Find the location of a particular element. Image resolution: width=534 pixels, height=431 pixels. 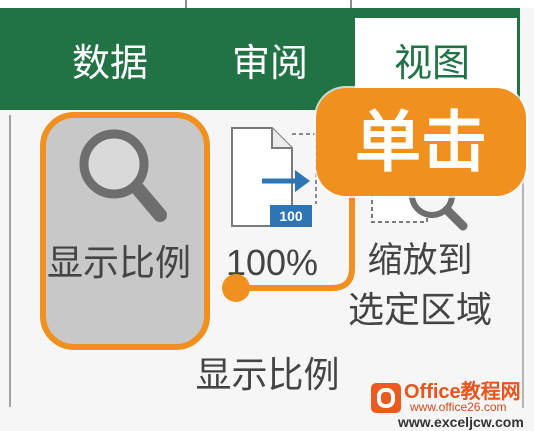

tab-review: 审阅 is located at coordinates (270, 64).